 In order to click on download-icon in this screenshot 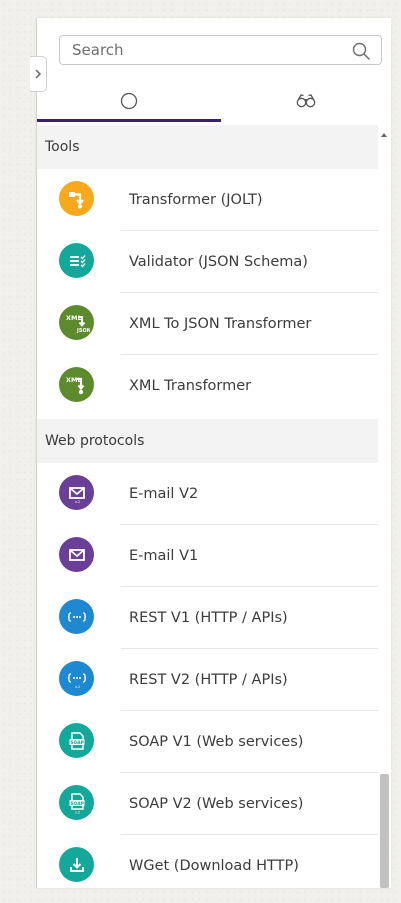, I will do `click(76, 864)`.